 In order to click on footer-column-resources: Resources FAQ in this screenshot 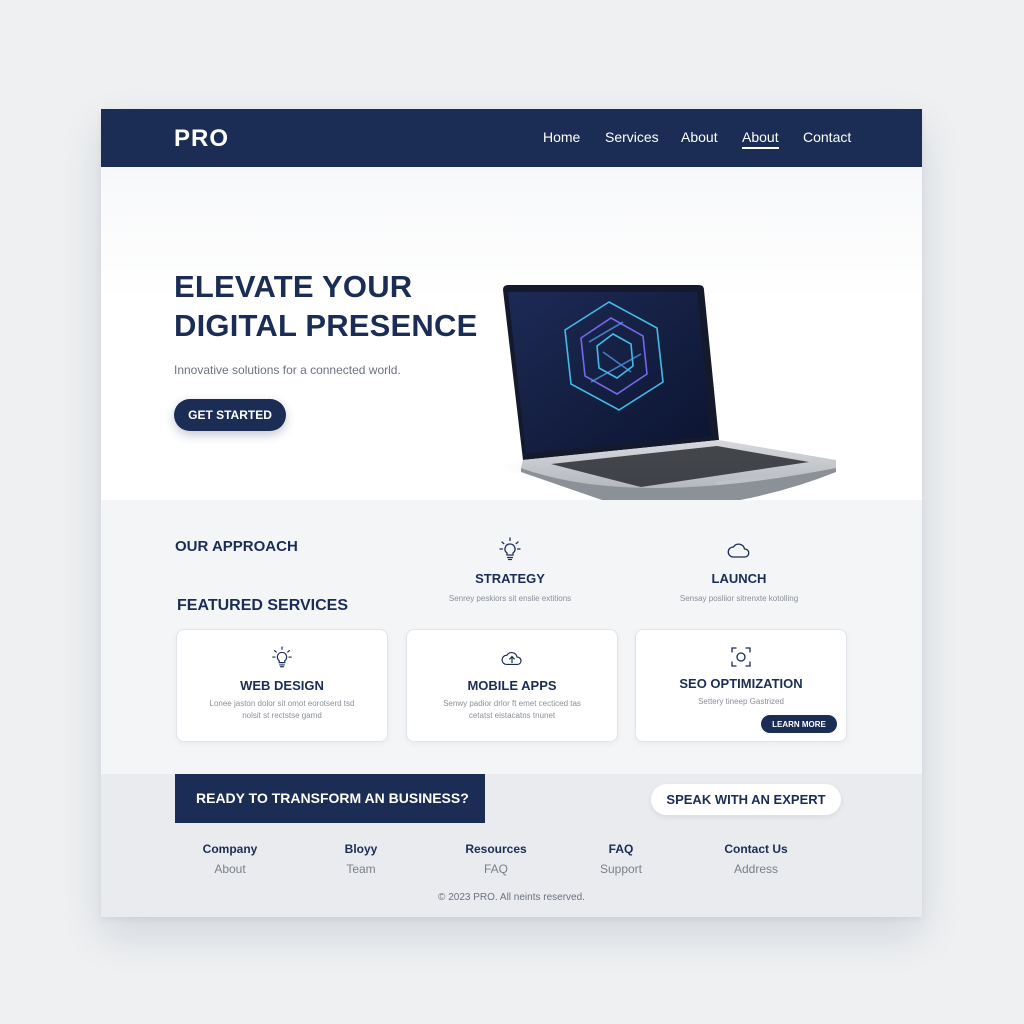, I will do `click(496, 859)`.